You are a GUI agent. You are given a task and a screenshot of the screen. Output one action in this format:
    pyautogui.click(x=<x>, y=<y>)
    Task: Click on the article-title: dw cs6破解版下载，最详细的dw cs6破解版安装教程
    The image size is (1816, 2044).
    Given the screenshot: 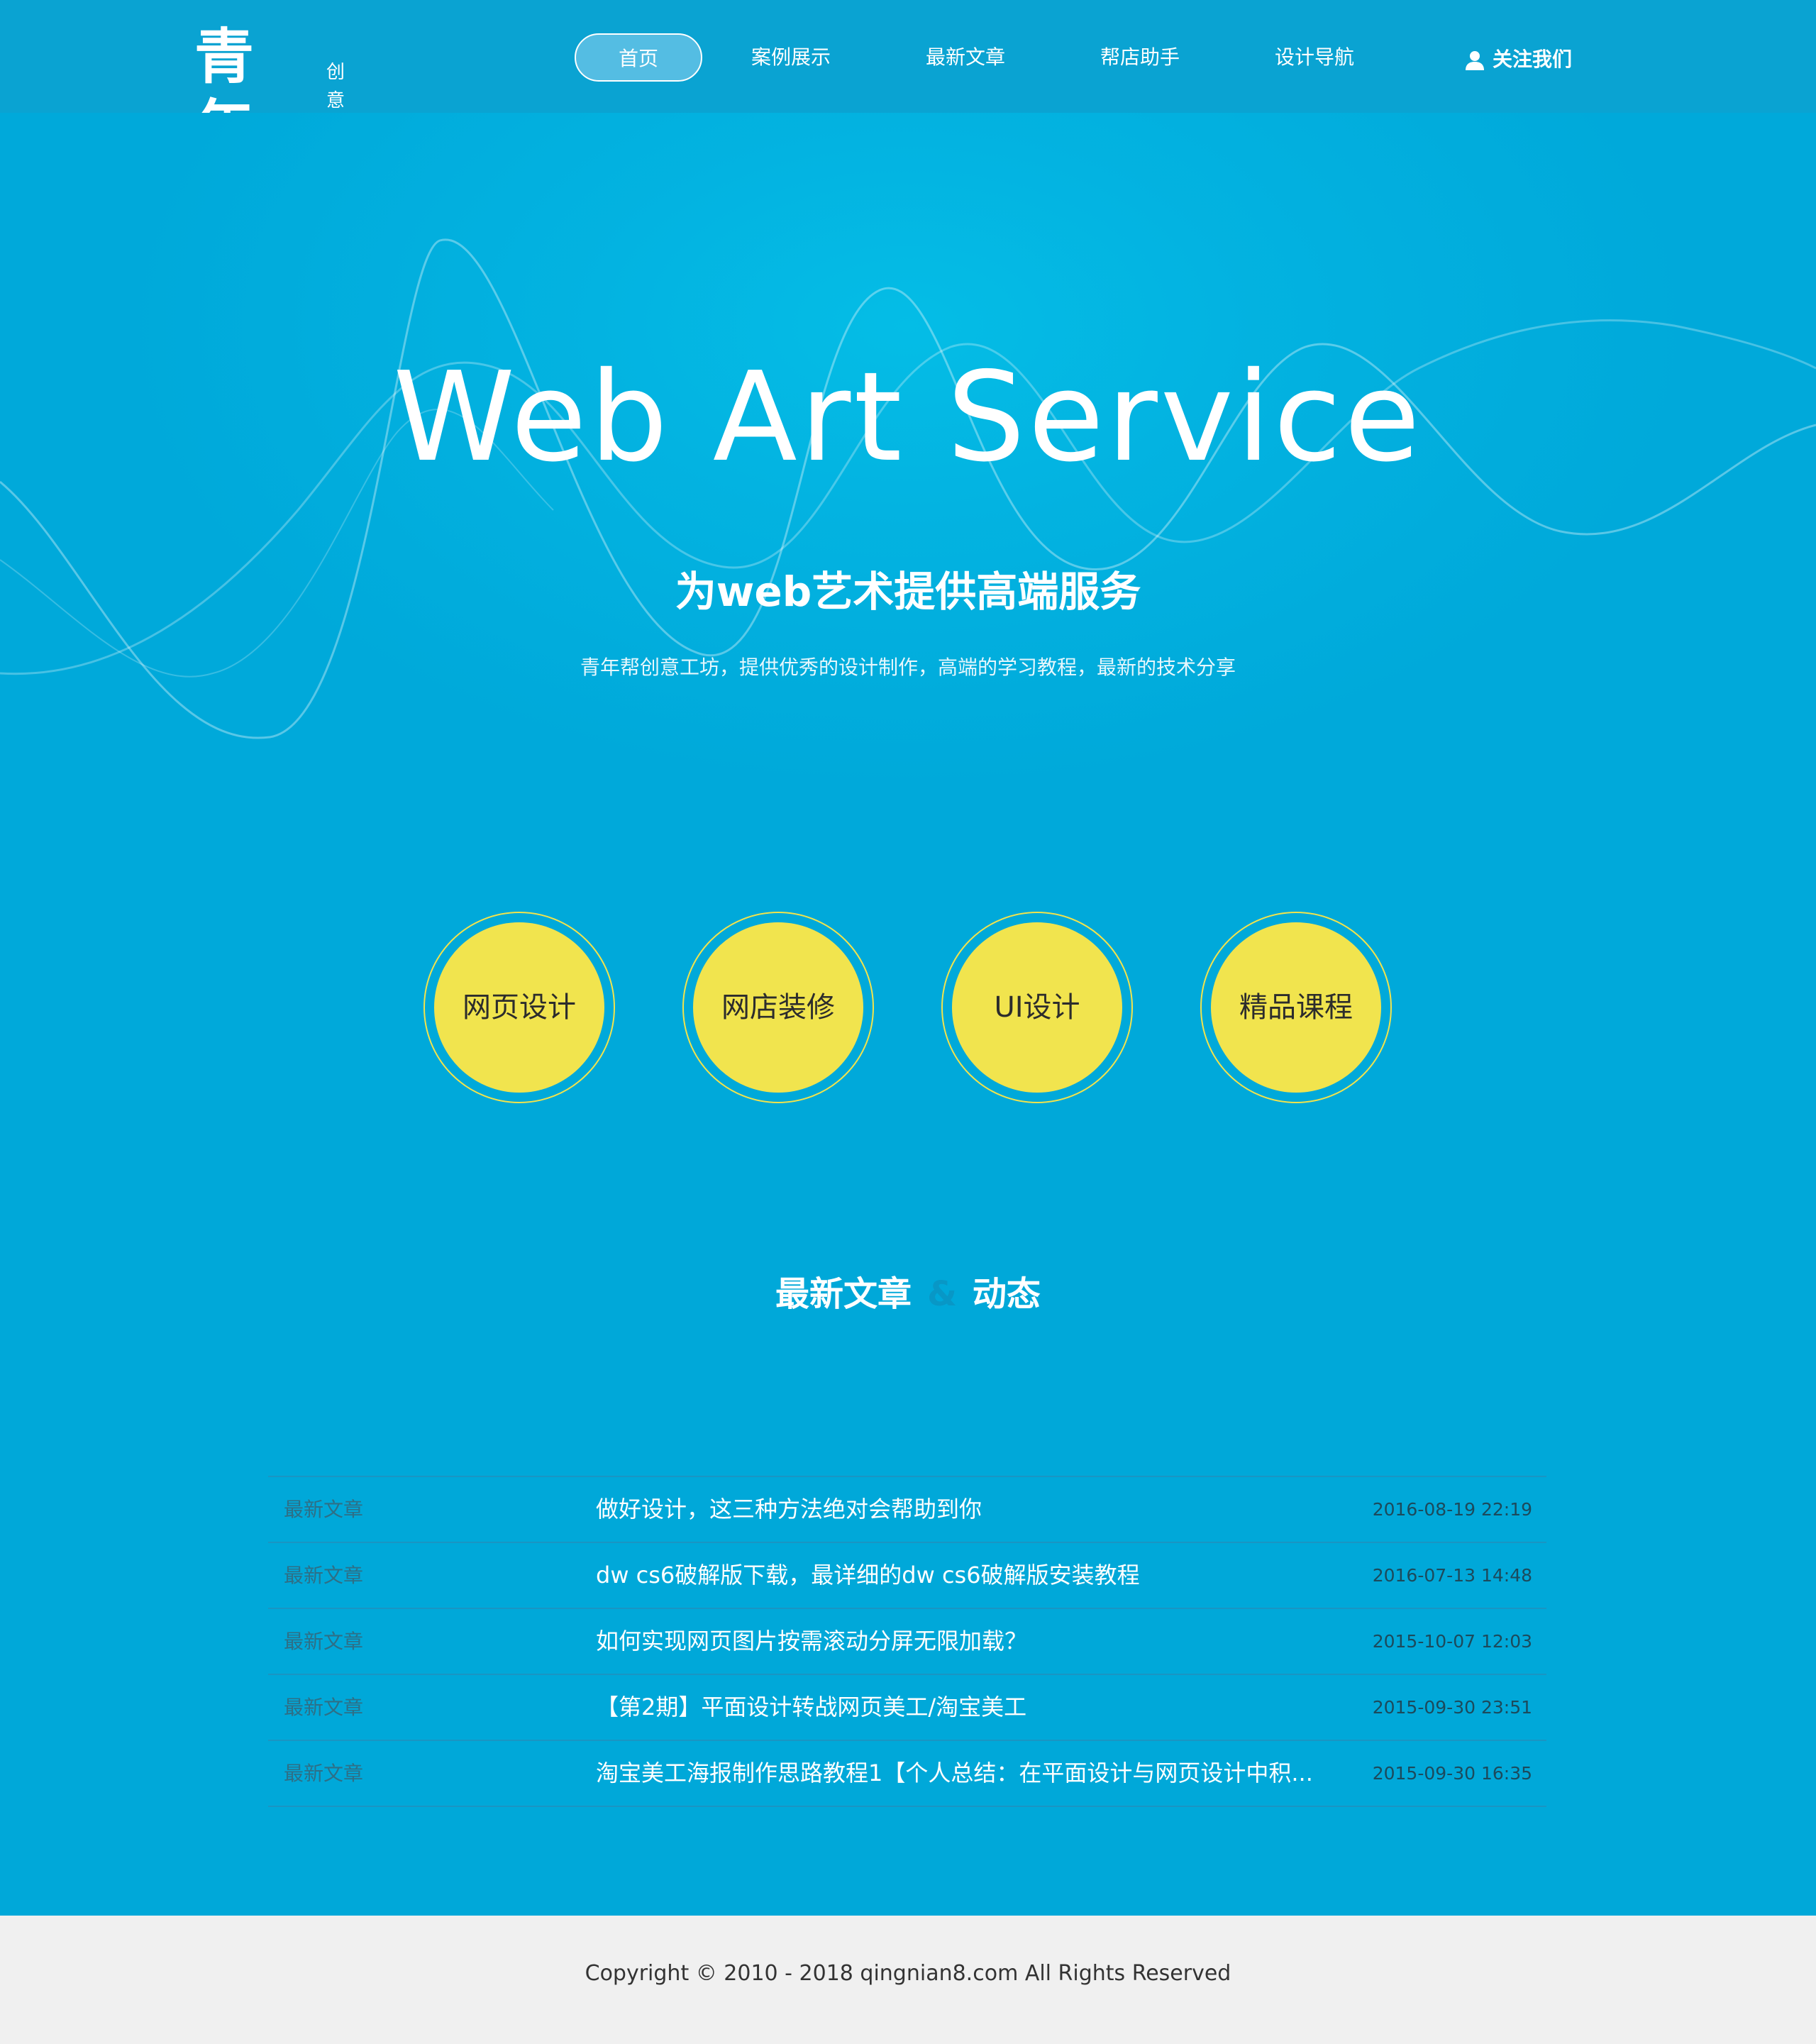 What is the action you would take?
    pyautogui.click(x=868, y=1575)
    